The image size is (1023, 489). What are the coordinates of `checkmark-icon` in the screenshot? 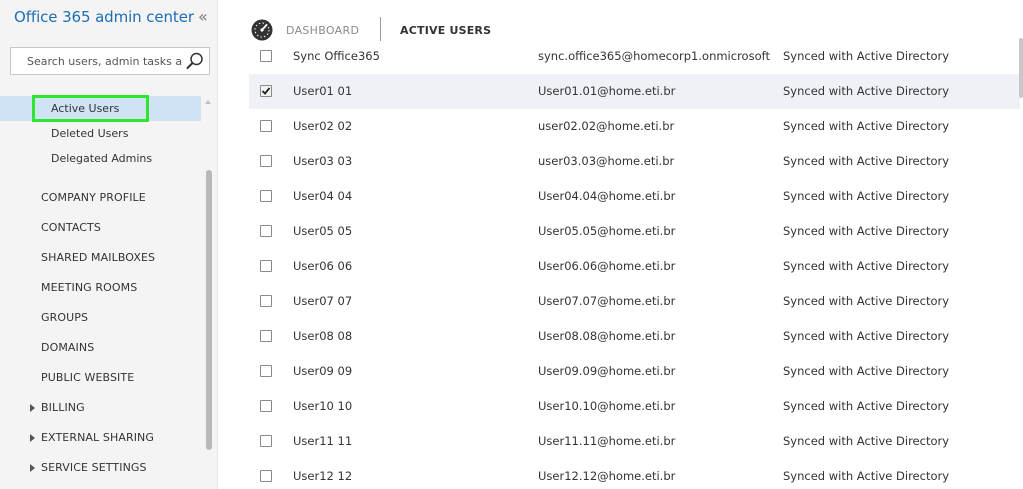 It's located at (266, 91).